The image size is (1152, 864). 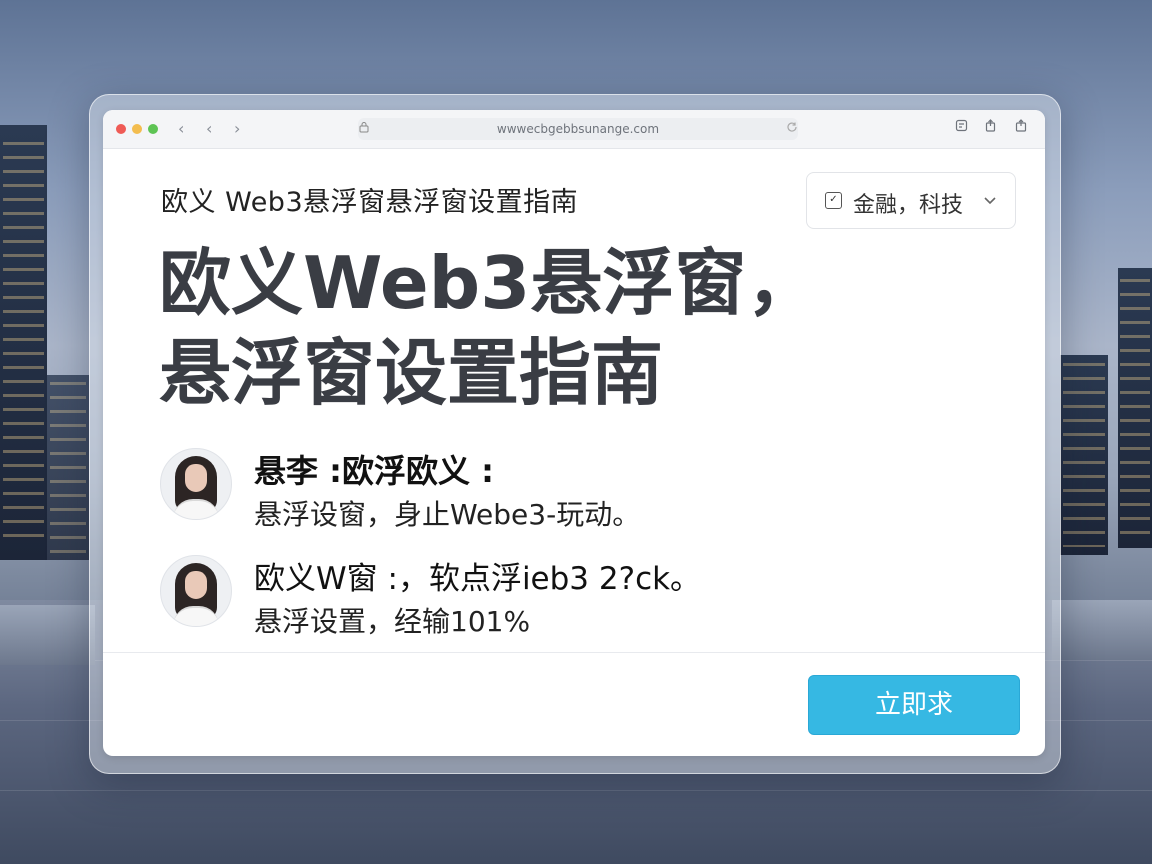 What do you see at coordinates (990, 199) in the screenshot?
I see `chevron-down-icon` at bounding box center [990, 199].